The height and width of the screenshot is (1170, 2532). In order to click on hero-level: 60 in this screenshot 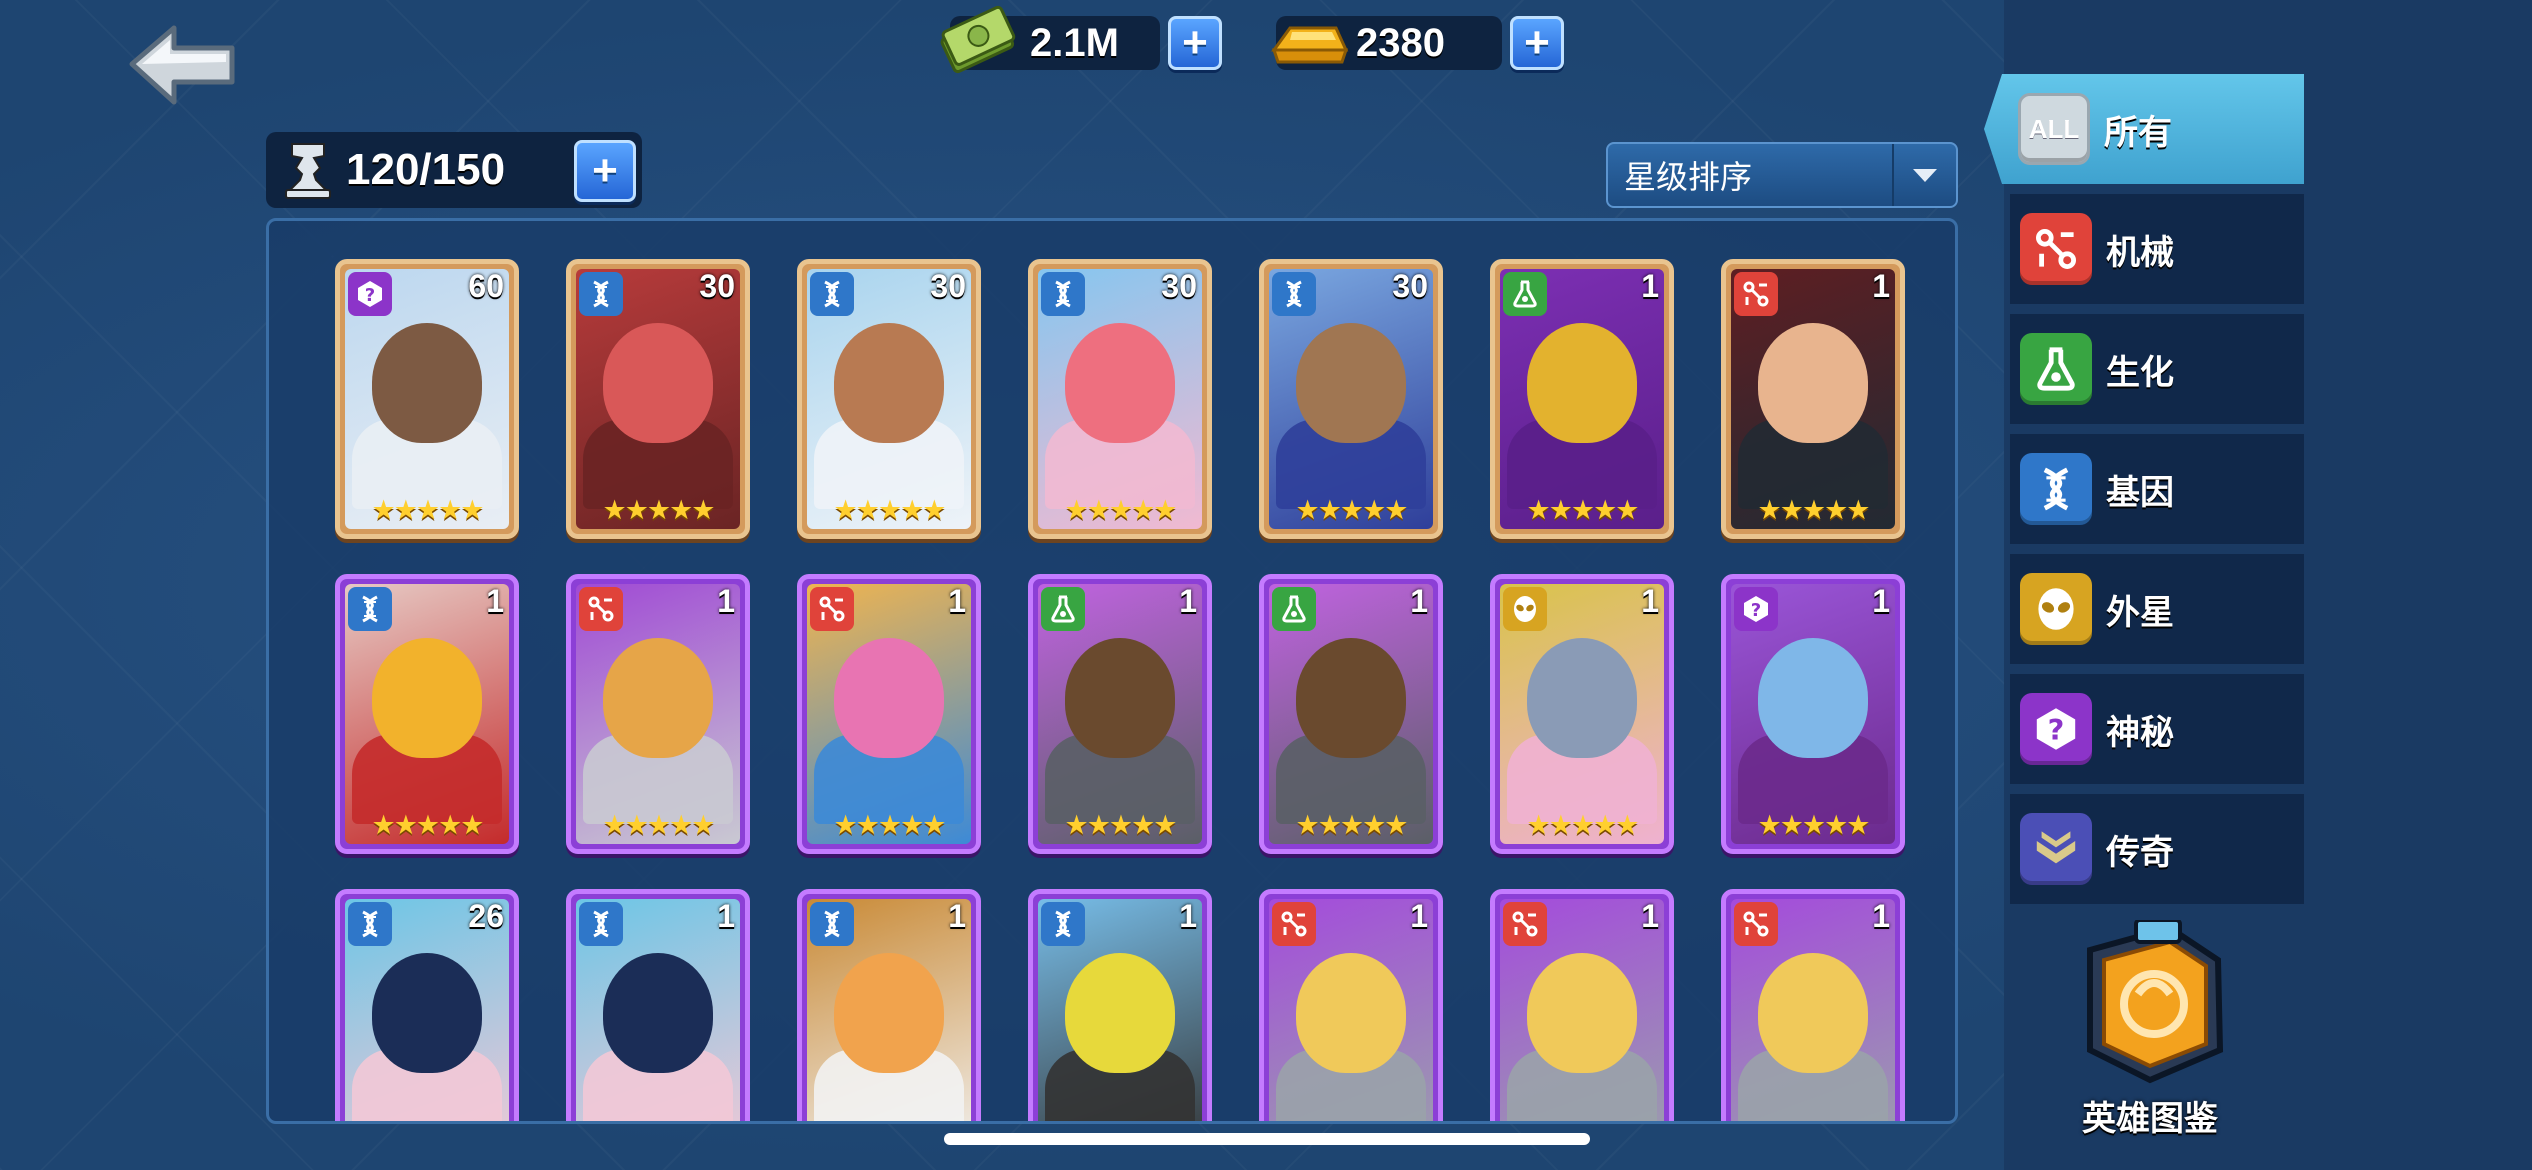, I will do `click(486, 286)`.